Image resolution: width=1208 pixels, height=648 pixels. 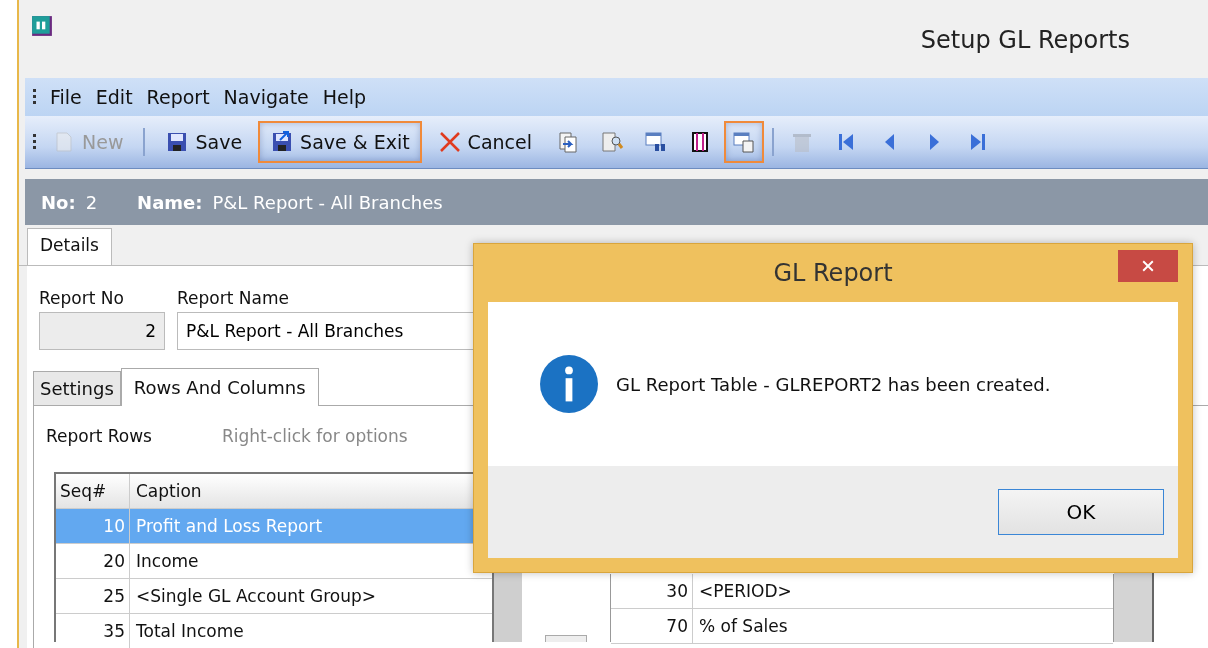 What do you see at coordinates (93, 526) in the screenshot?
I see `table-cell: 10` at bounding box center [93, 526].